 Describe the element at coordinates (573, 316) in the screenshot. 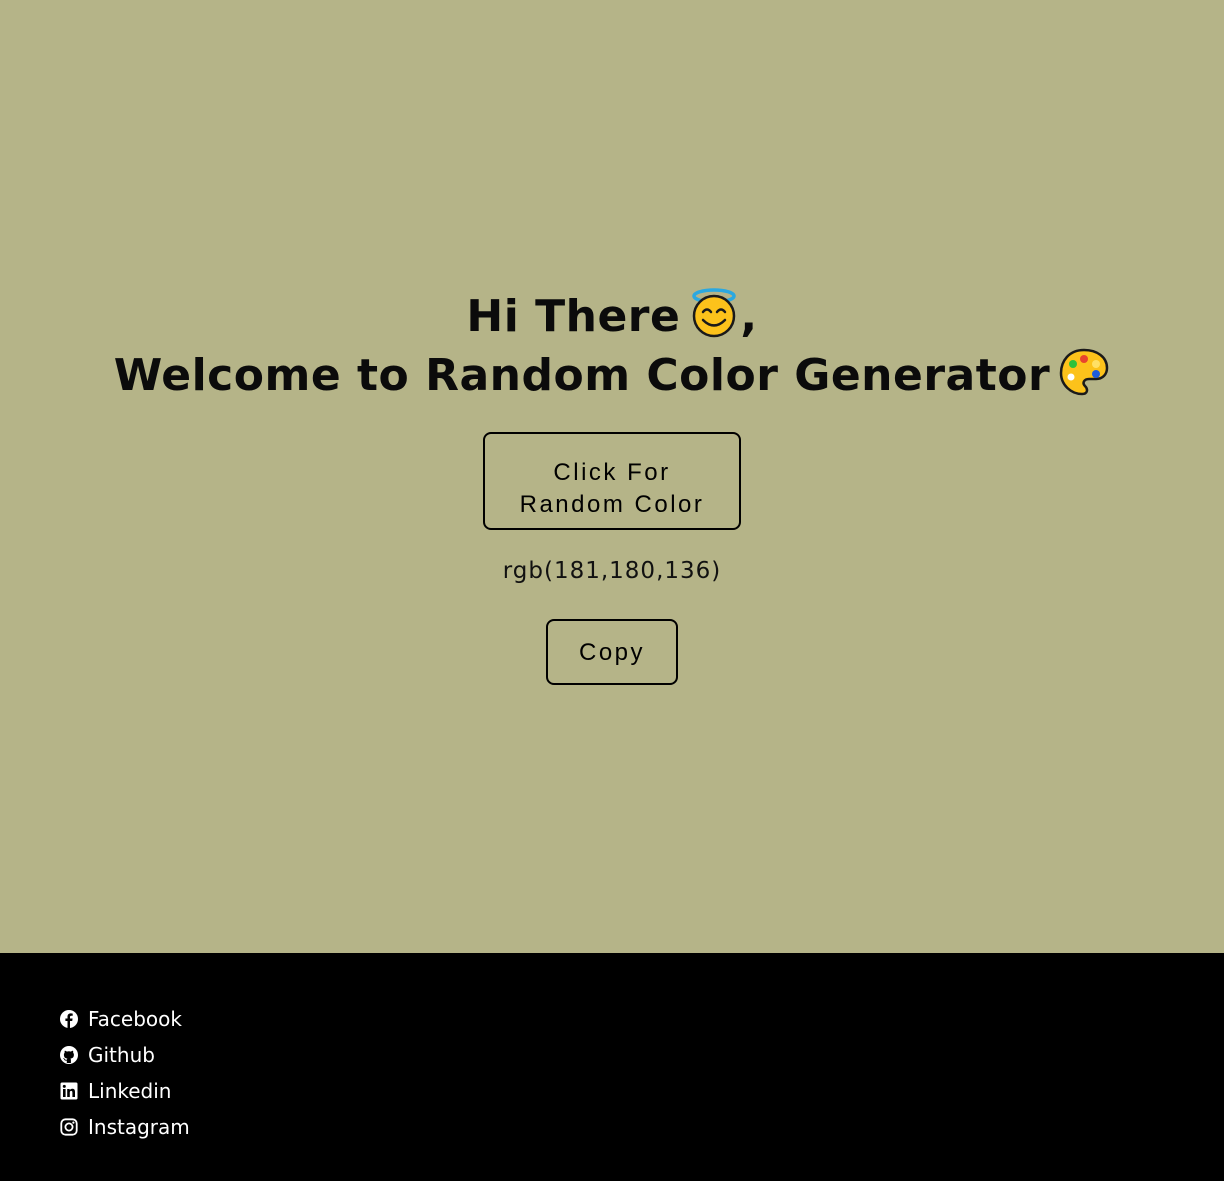

I see `greeting-text: Hi There` at that location.